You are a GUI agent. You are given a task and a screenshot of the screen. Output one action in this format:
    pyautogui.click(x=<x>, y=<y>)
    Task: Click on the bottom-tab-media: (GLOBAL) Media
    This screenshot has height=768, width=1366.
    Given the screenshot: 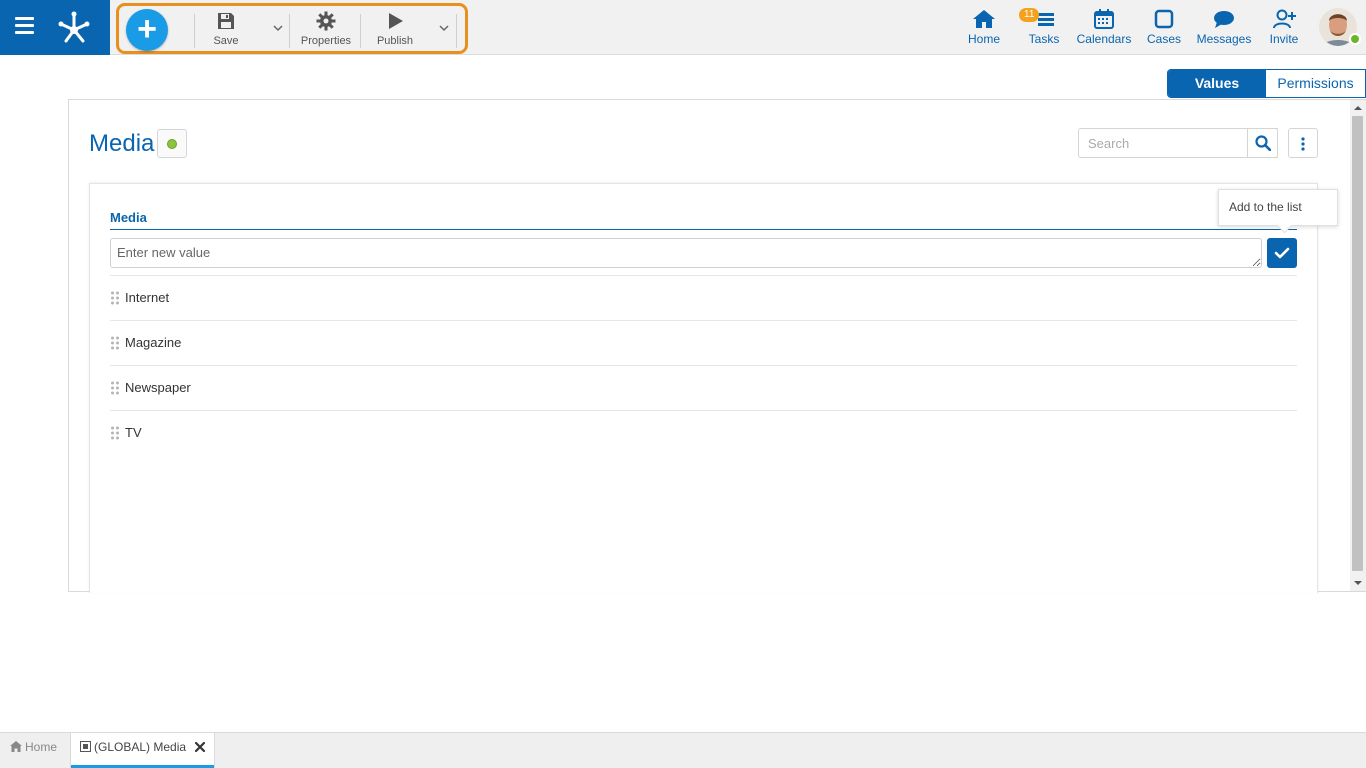 What is the action you would take?
    pyautogui.click(x=142, y=750)
    